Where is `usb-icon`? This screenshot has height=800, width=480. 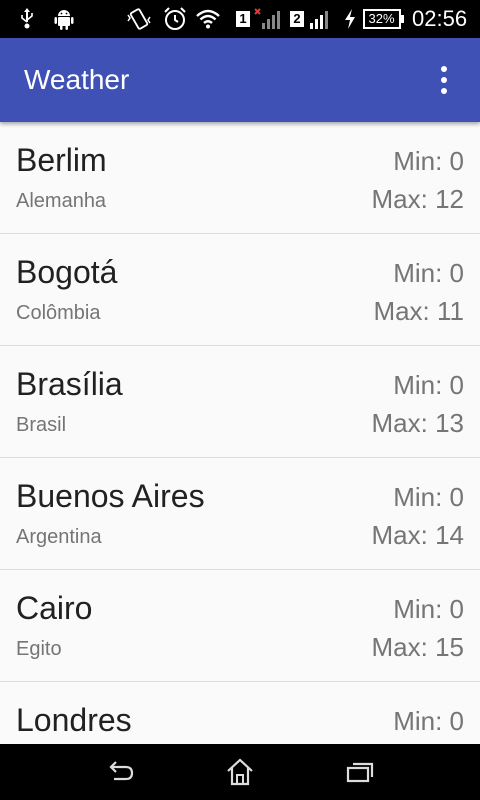
usb-icon is located at coordinates (27, 19).